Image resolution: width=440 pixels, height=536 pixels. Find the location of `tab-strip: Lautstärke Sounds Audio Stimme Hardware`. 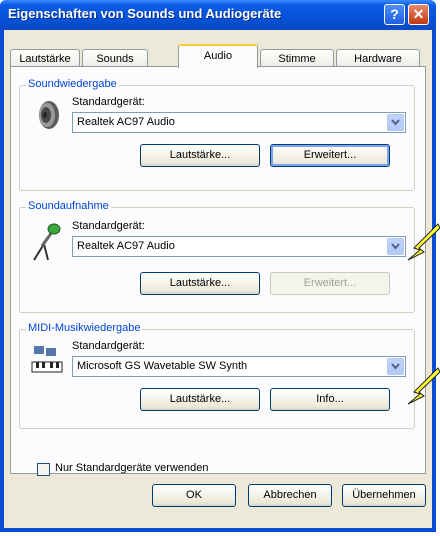

tab-strip: Lautstärke Sounds Audio Stimme Hardware is located at coordinates (220, 56).